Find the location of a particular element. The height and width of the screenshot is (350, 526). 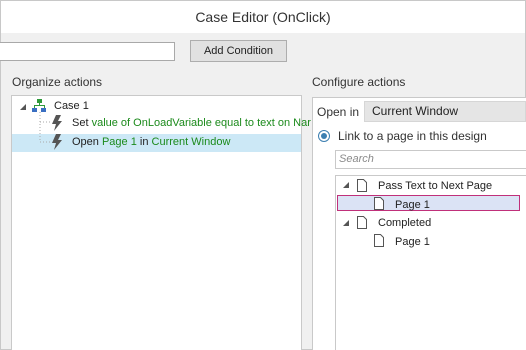

action-set-prefix: Set is located at coordinates (82, 123).